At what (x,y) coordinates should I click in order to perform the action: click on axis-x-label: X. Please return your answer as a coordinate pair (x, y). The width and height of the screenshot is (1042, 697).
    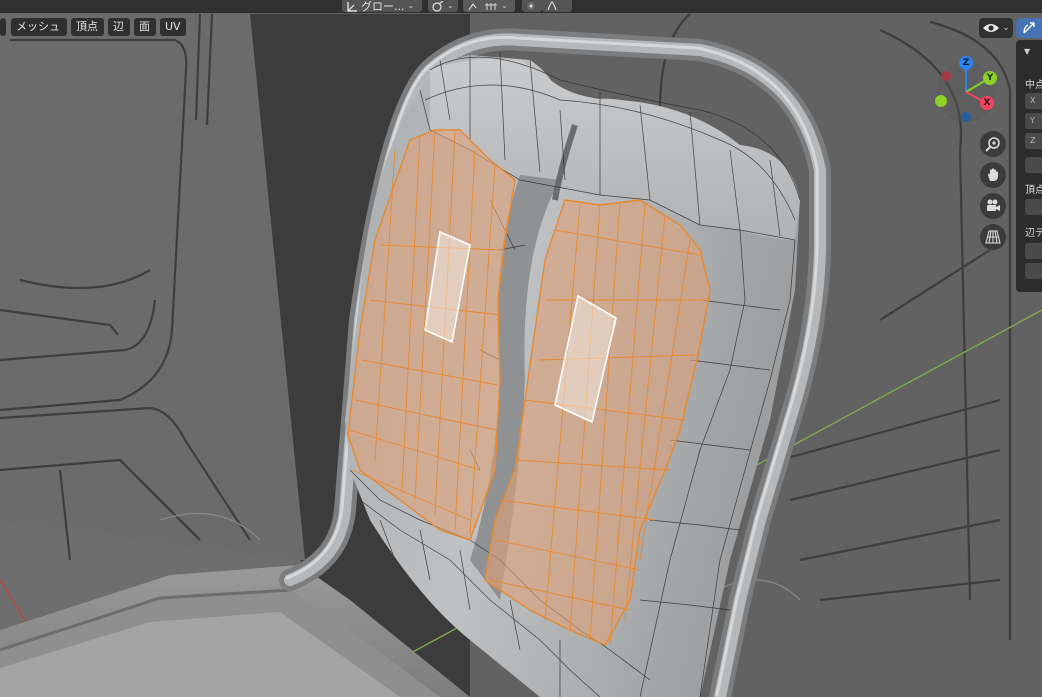
    Looking at the image, I should click on (987, 103).